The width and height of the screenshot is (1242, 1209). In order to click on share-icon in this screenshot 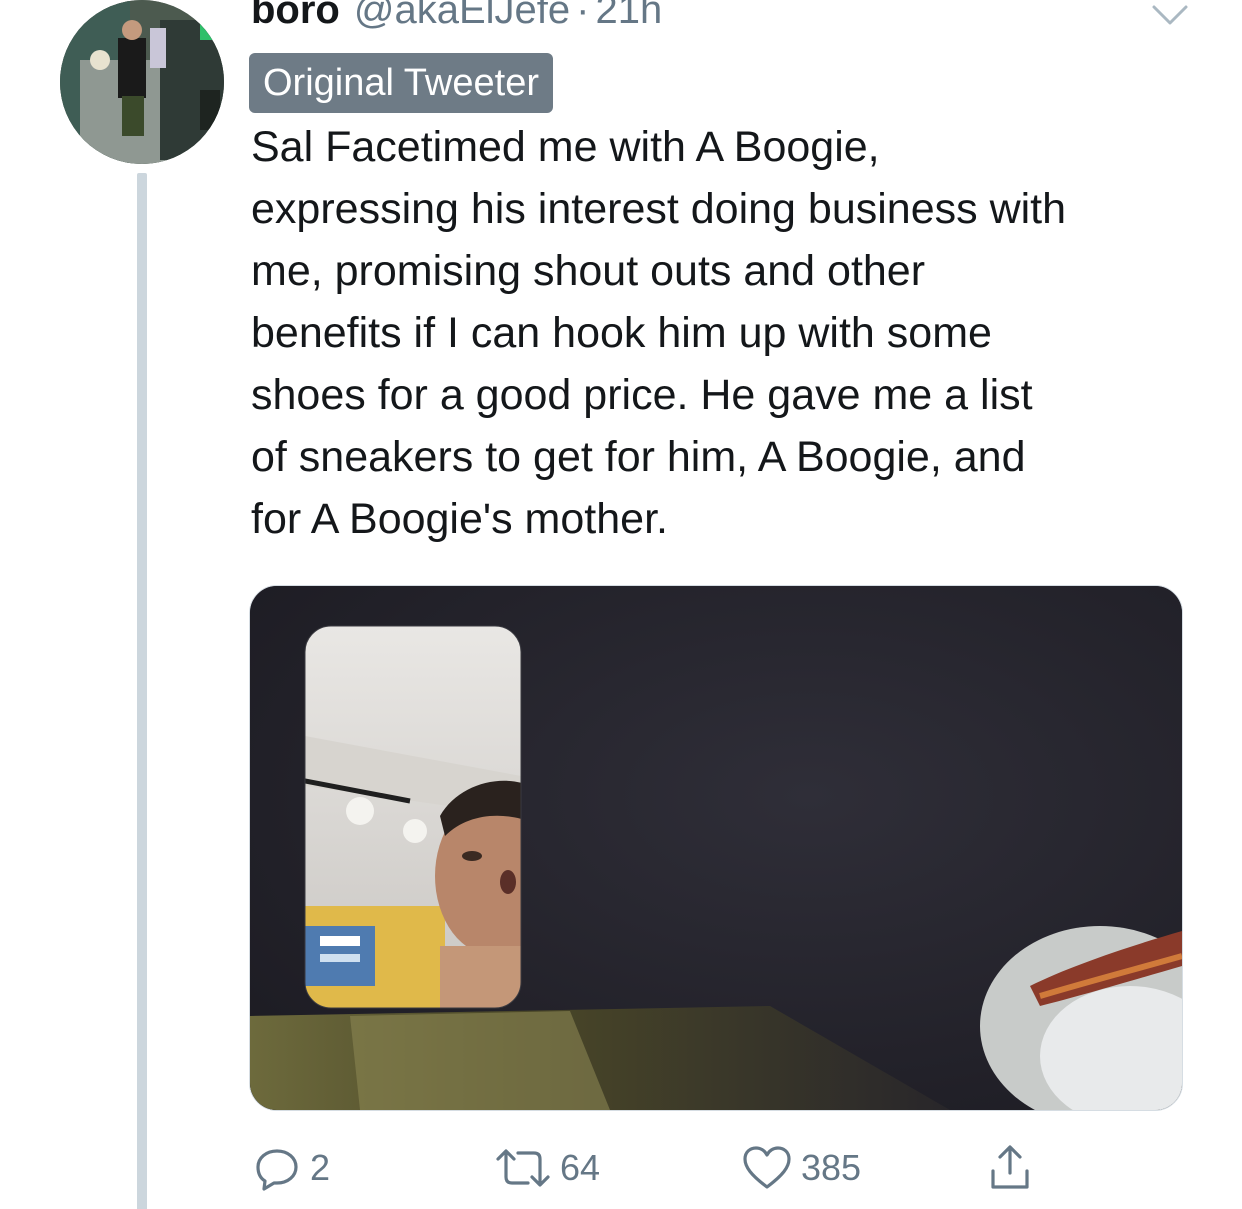, I will do `click(1010, 1167)`.